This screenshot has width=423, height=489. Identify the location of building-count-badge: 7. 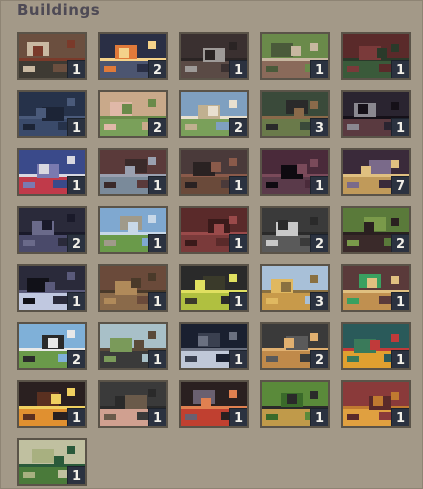
(400, 185).